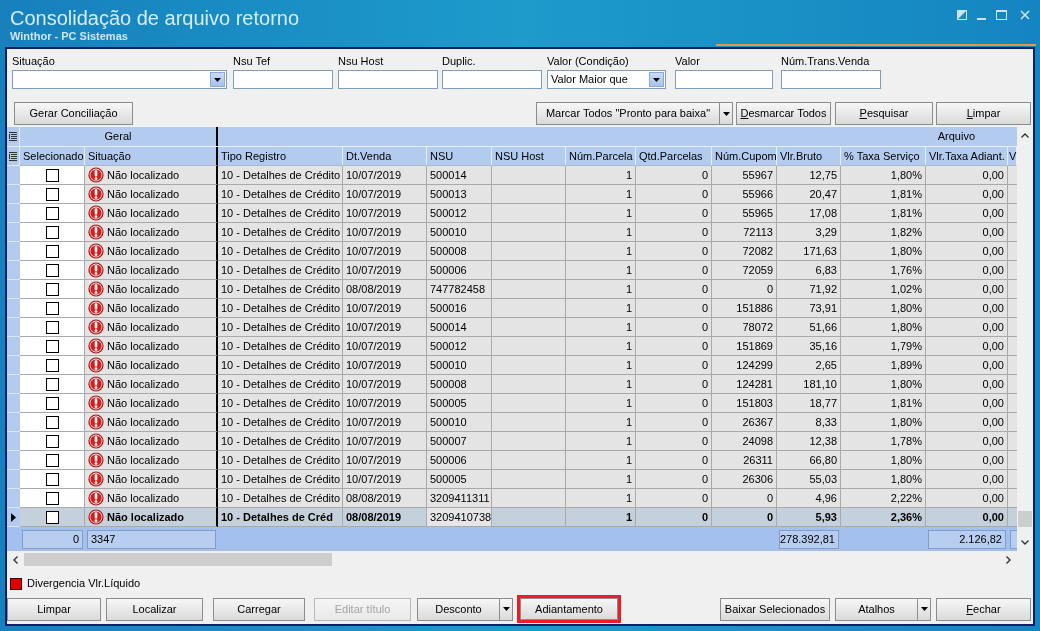  Describe the element at coordinates (119, 79) in the screenshot. I see `dropdown-field` at that location.